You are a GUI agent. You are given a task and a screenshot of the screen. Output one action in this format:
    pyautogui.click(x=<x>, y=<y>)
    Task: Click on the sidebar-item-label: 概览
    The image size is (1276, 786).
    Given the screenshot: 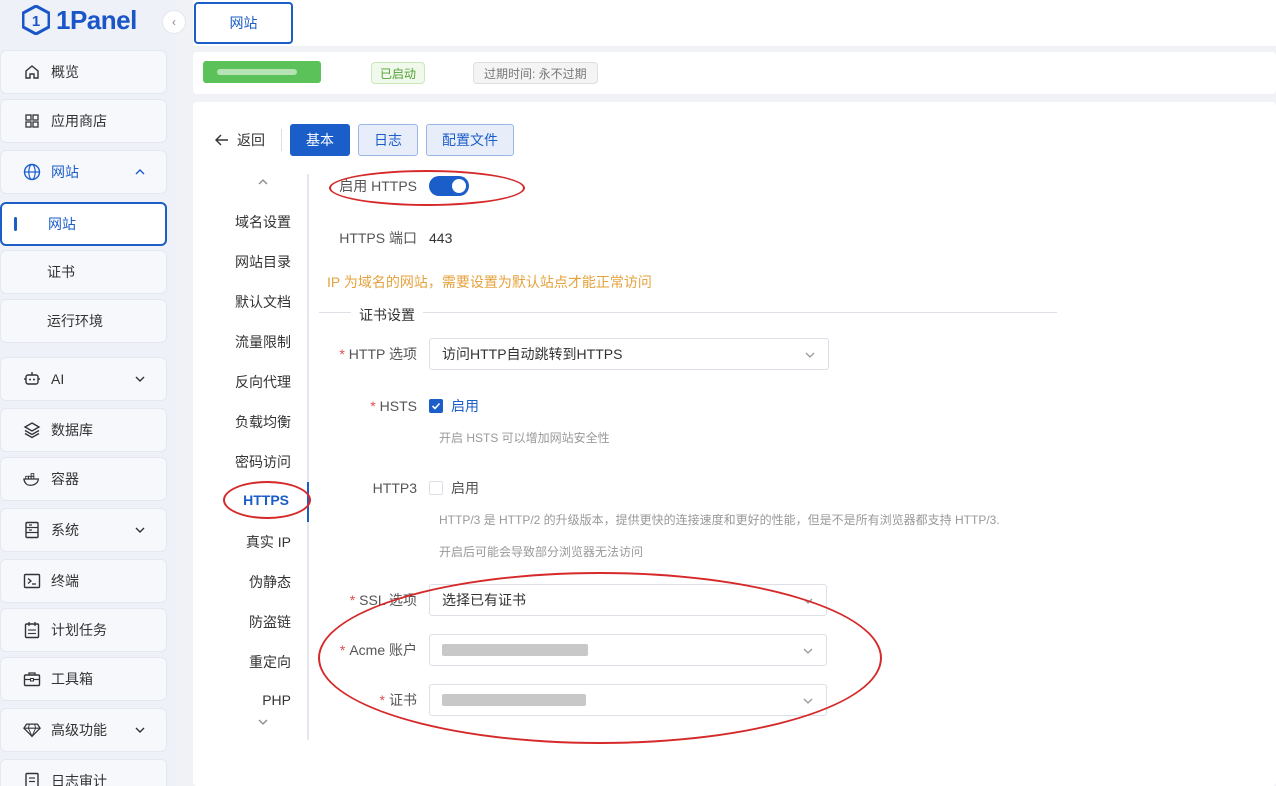 What is the action you would take?
    pyautogui.click(x=65, y=72)
    